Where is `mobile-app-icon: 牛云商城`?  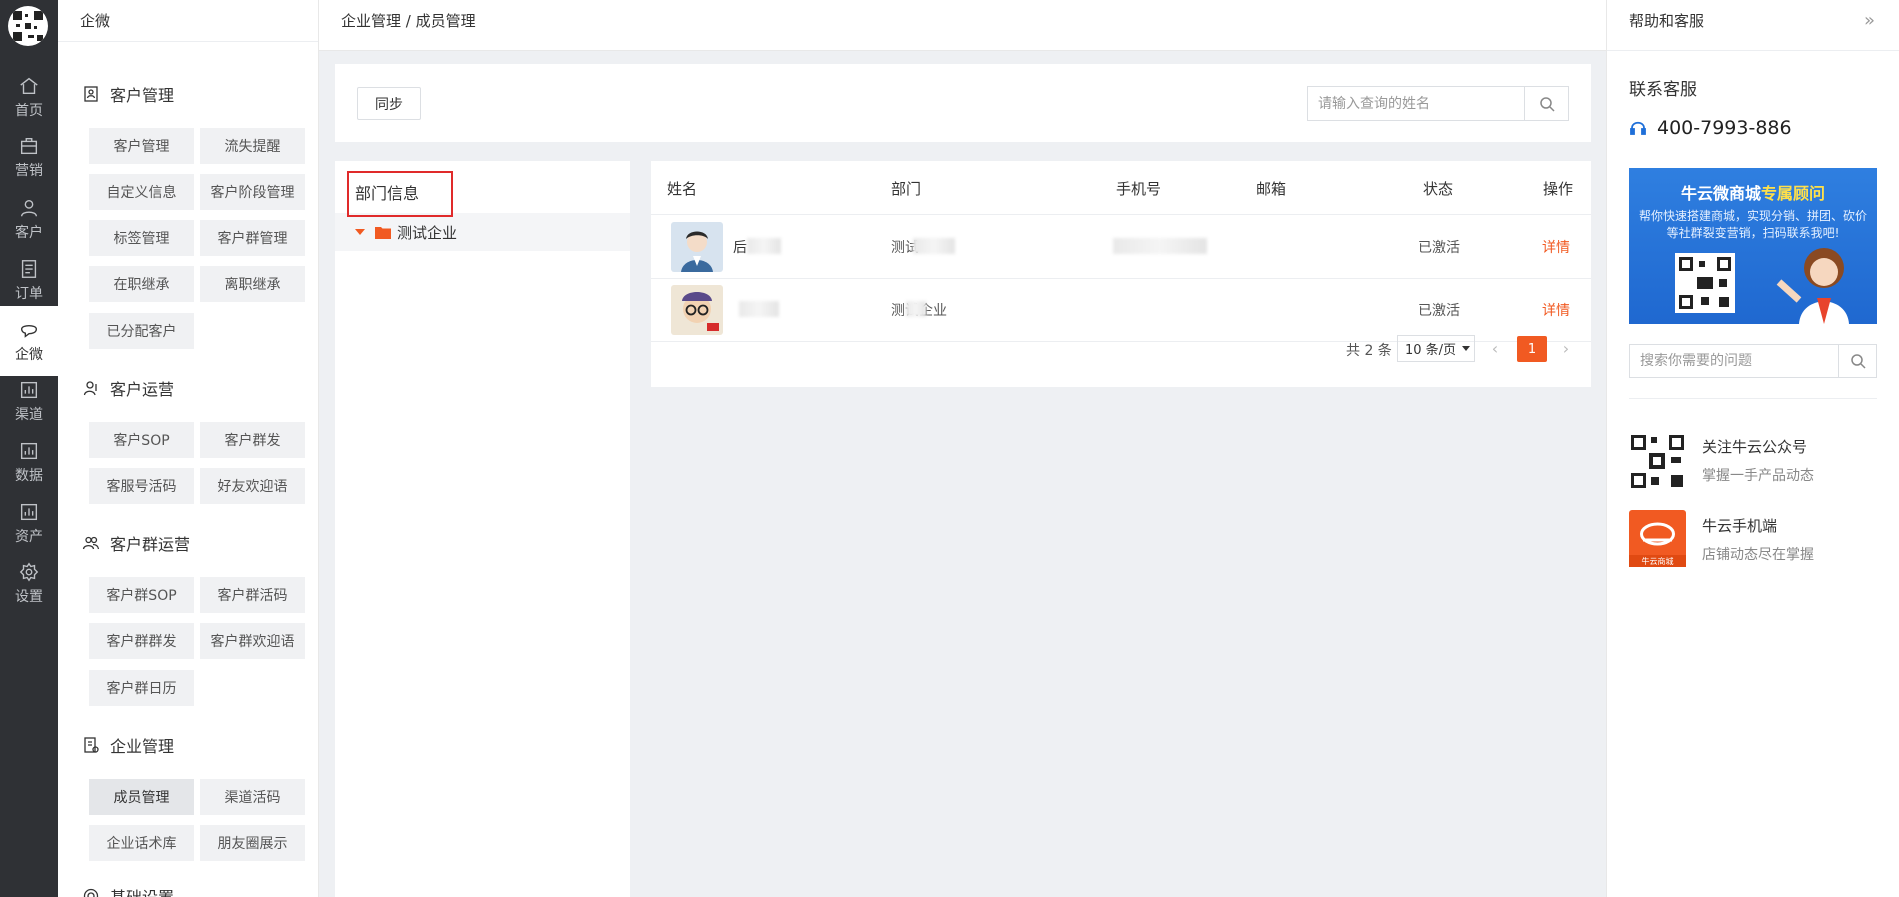
mobile-app-icon: 牛云商城 is located at coordinates (1657, 538).